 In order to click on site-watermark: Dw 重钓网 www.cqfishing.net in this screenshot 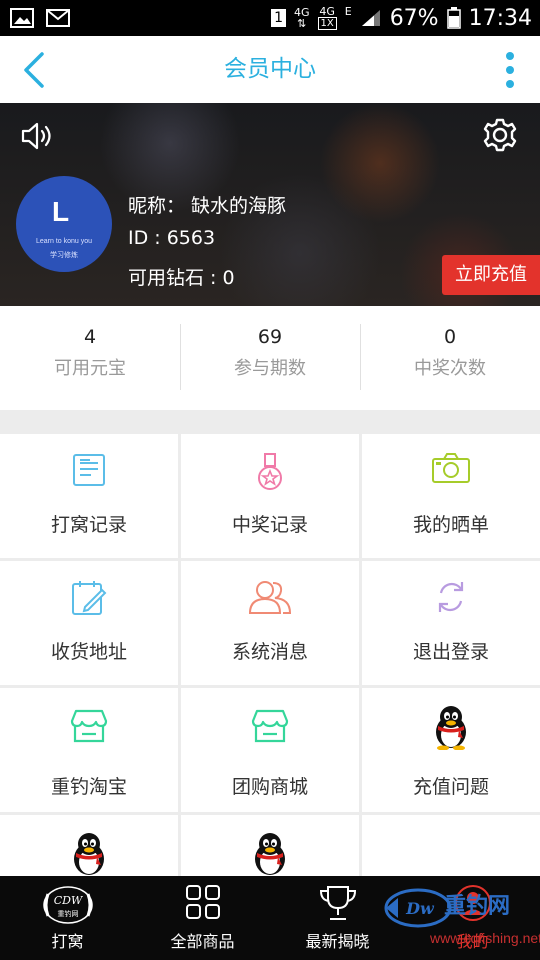, I will do `click(461, 919)`.